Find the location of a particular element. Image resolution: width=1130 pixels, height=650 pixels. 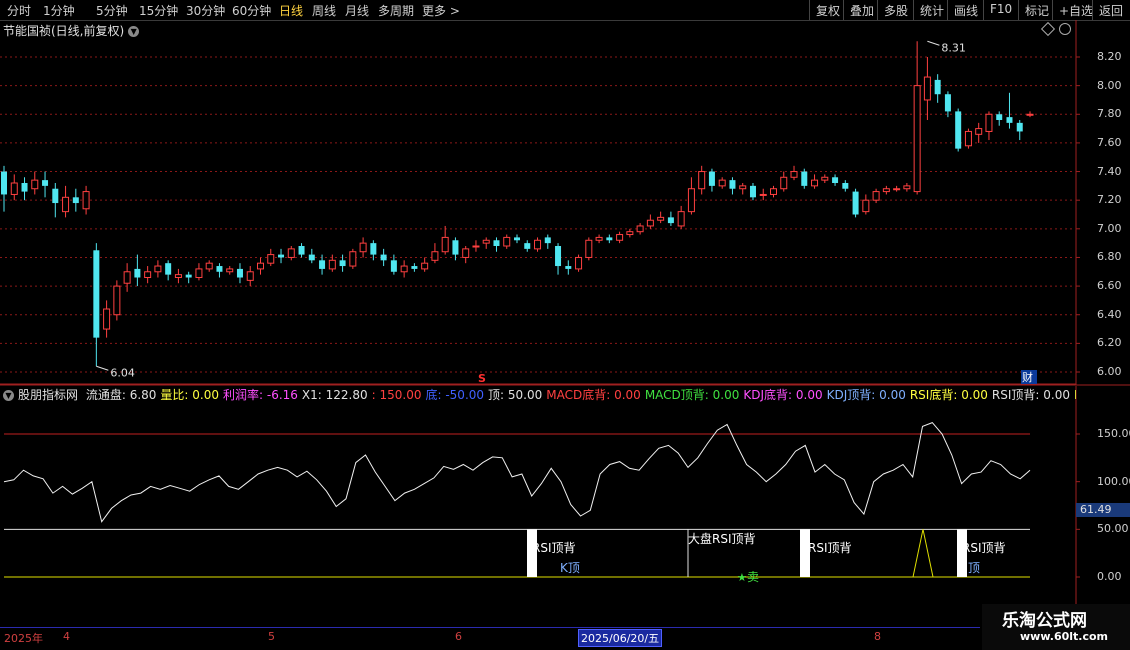

indicator-field: X1: 122.80 is located at coordinates (334, 395).